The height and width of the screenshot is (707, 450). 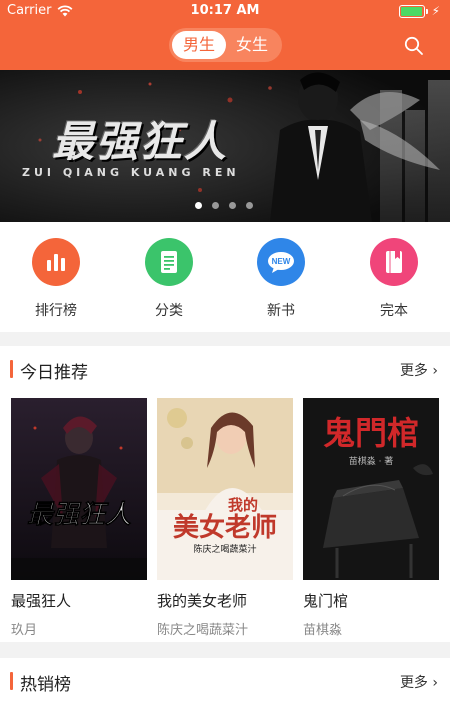 I want to click on cover-title: 最强狂人, so click(x=79, y=515).